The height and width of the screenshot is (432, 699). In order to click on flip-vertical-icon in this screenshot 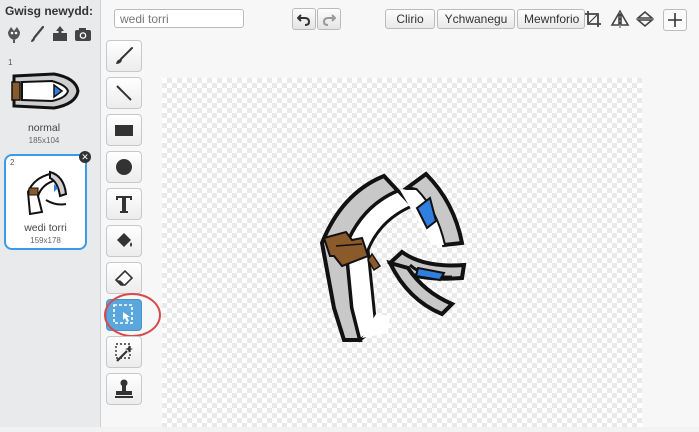, I will do `click(645, 19)`.